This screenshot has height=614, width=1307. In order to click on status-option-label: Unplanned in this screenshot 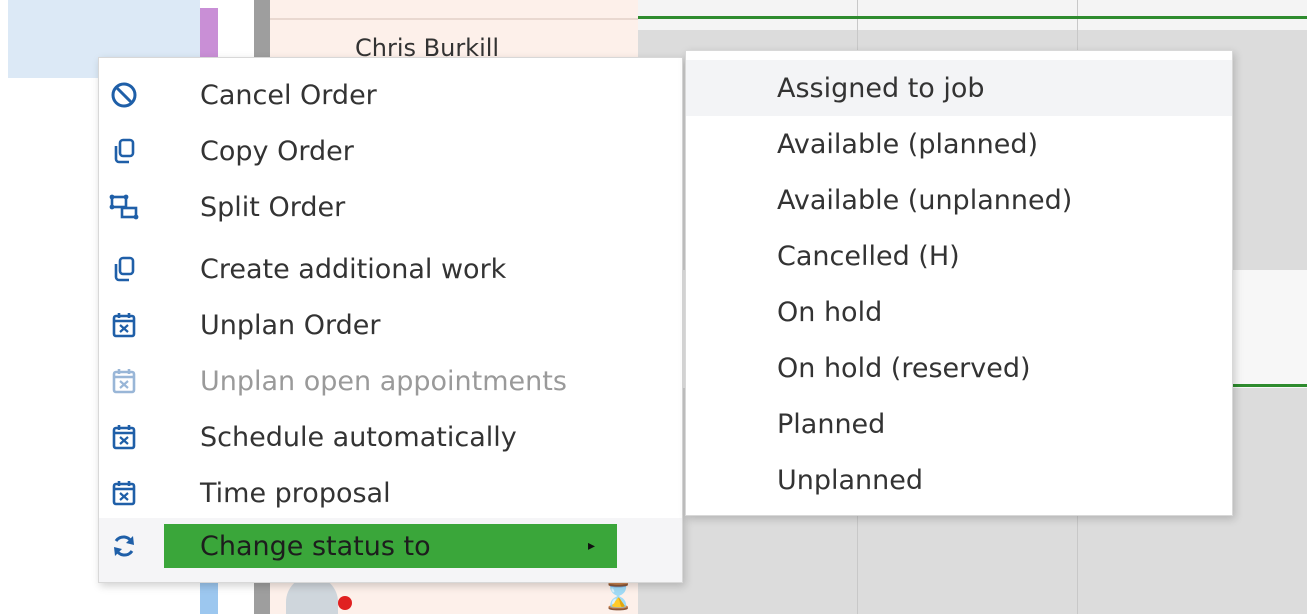, I will do `click(850, 480)`.